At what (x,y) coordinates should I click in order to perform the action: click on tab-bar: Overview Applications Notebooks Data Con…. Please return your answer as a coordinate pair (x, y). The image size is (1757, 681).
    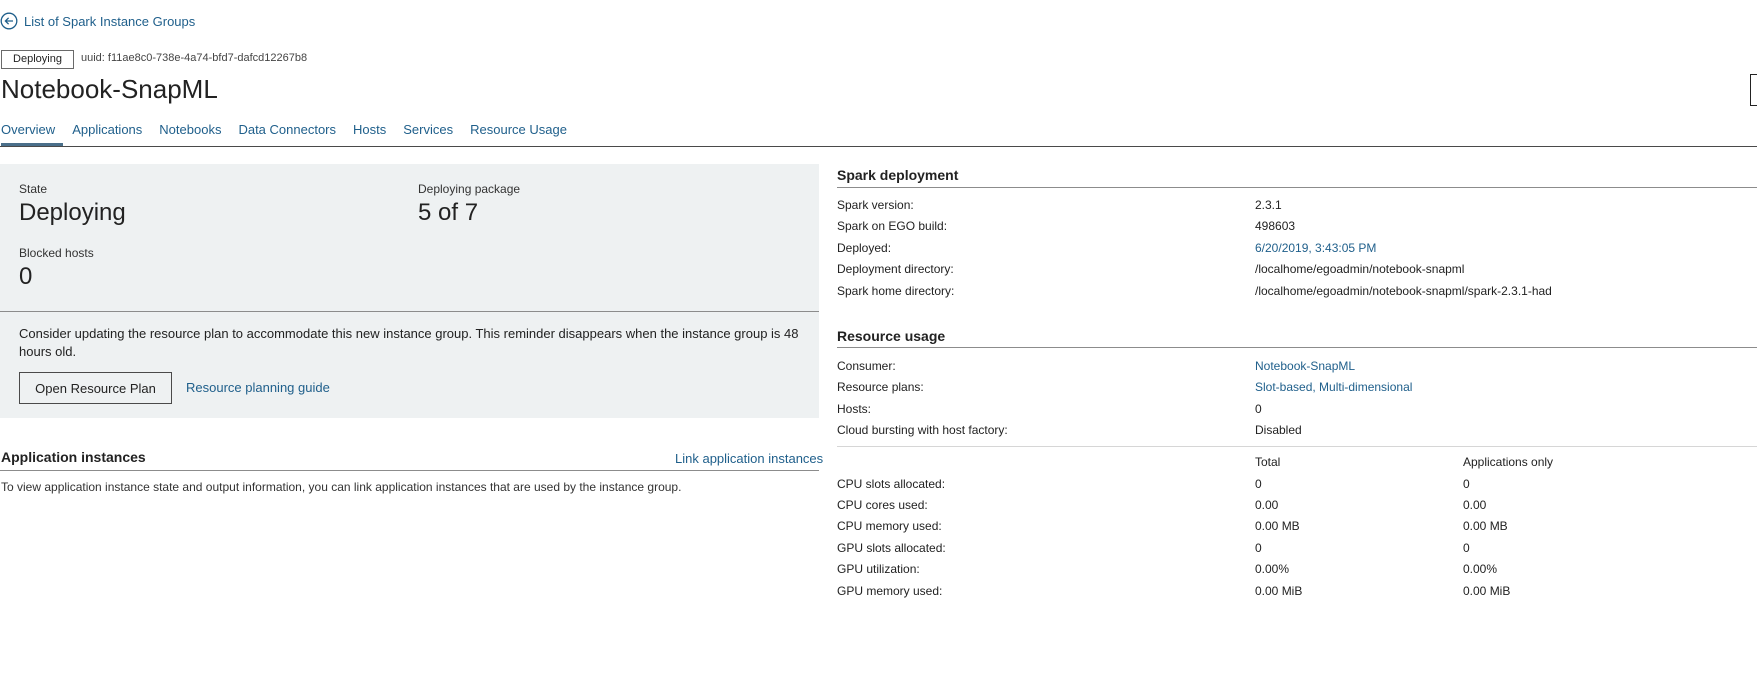
    Looking at the image, I should click on (288, 134).